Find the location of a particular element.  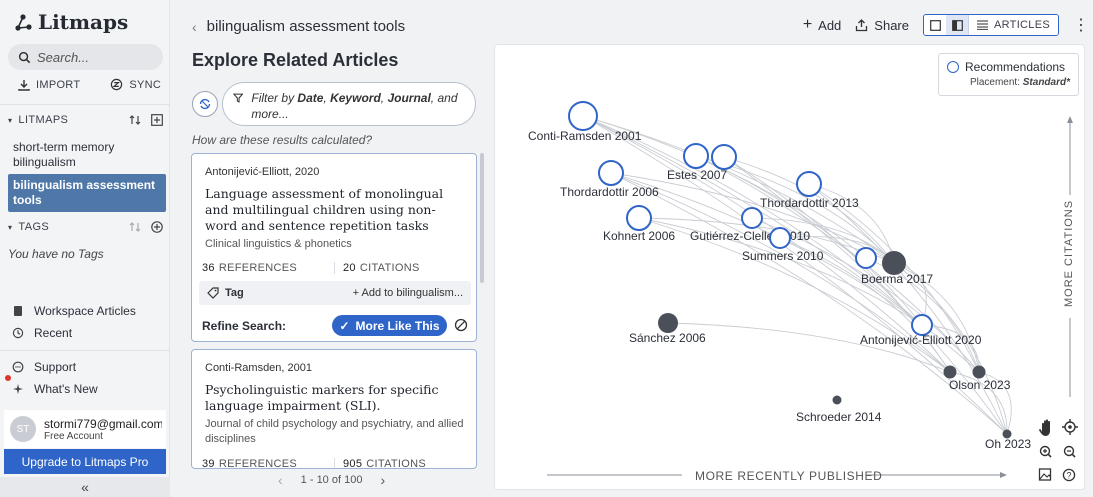

node-label: Oh 2023 is located at coordinates (1008, 444).